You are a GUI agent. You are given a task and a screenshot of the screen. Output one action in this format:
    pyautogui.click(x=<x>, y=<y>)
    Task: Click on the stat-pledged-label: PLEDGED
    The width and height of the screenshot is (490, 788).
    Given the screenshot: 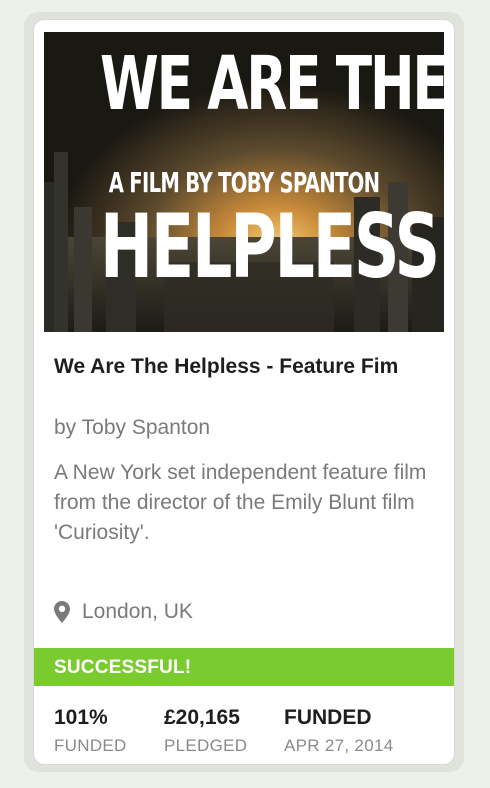 What is the action you would take?
    pyautogui.click(x=206, y=745)
    